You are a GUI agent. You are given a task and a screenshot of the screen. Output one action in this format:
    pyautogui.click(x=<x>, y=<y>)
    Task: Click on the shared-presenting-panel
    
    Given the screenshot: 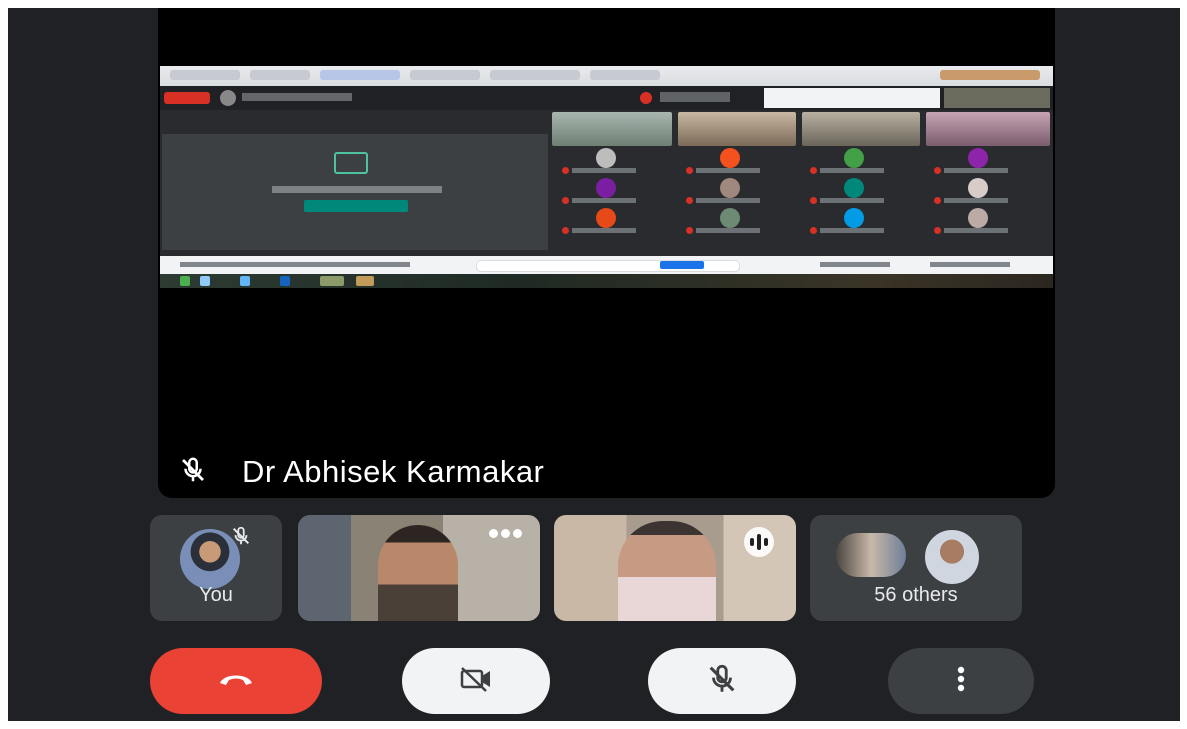 What is the action you would take?
    pyautogui.click(x=355, y=192)
    